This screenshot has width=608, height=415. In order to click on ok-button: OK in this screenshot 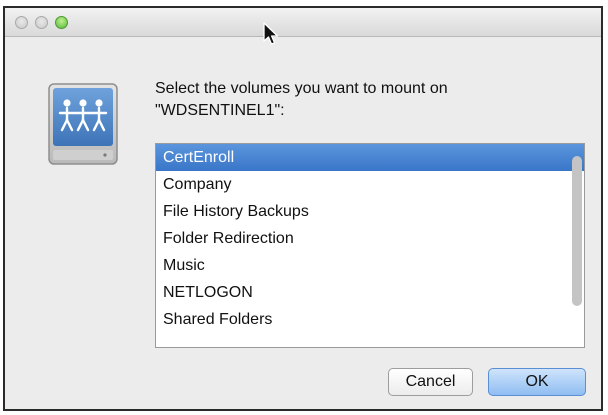, I will do `click(537, 382)`.